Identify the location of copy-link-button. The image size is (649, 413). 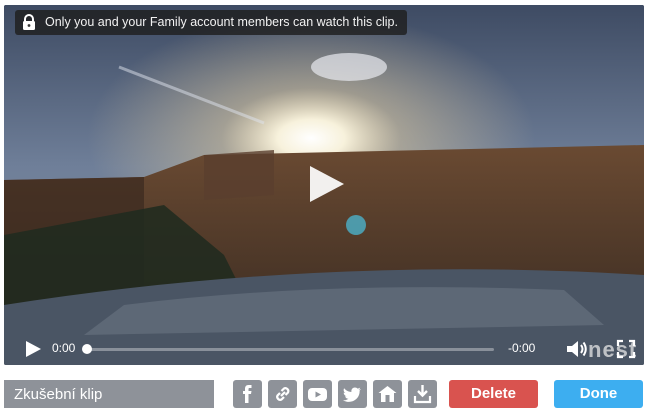
(282, 394).